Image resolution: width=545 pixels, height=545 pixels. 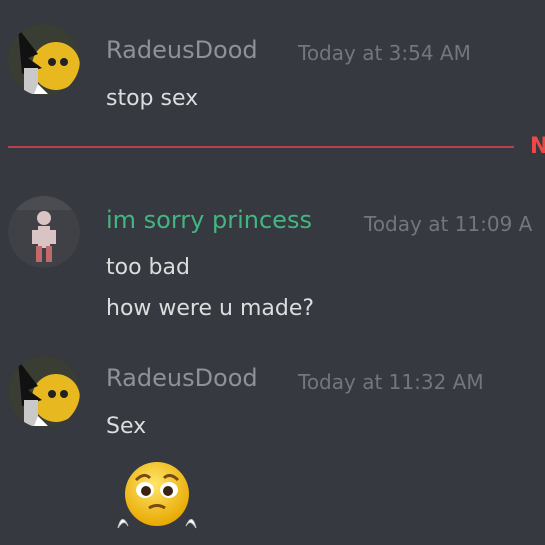 I want to click on figure-avatar-icon, so click(x=44, y=232).